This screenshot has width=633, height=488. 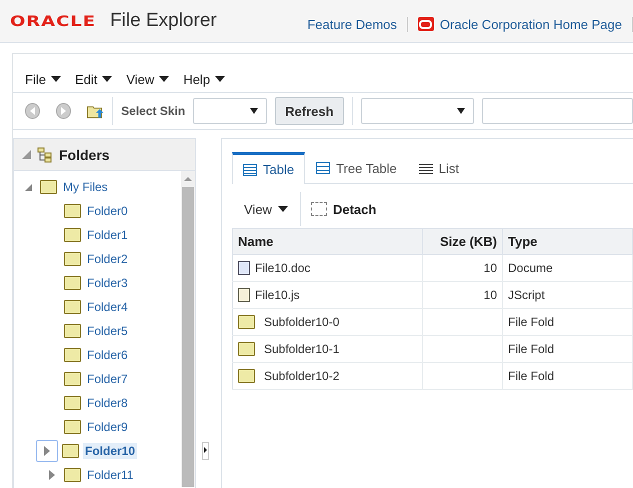 I want to click on detach-button: Detach, so click(x=341, y=209).